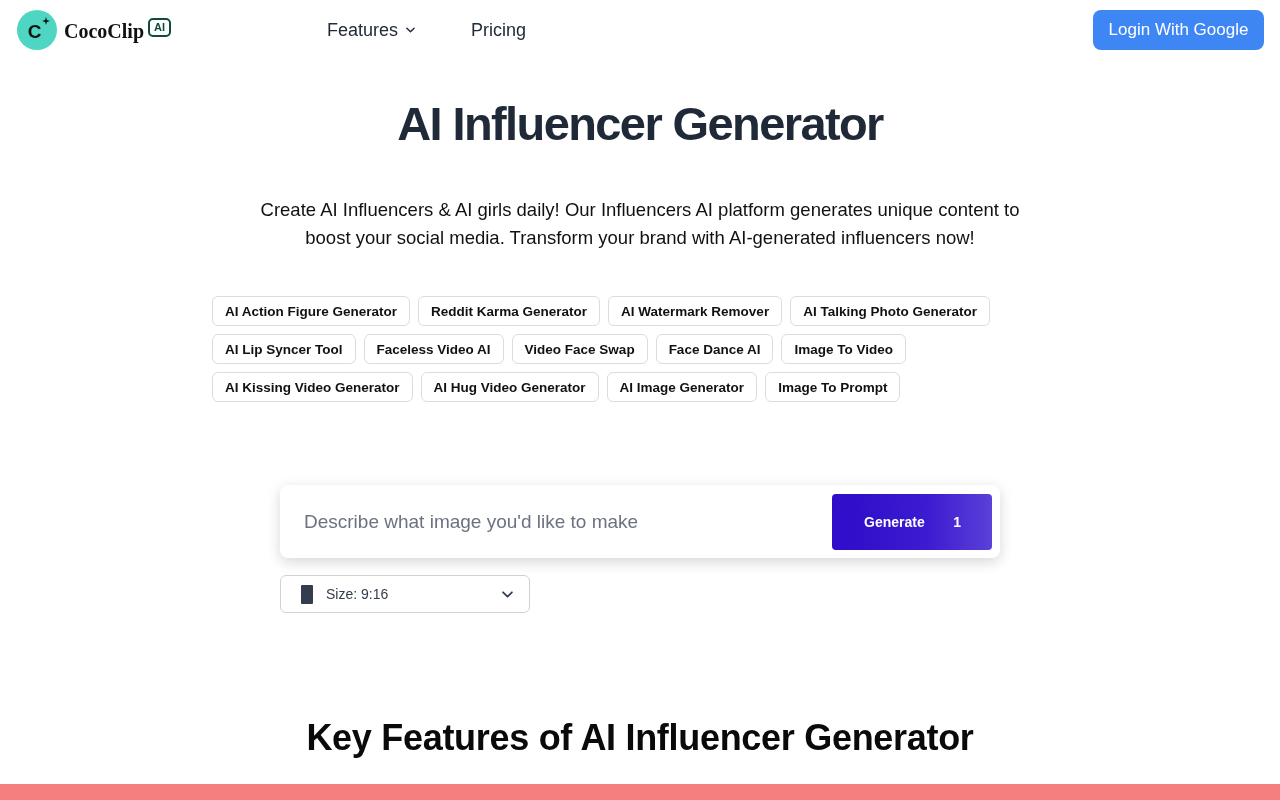 This screenshot has height=800, width=1280. Describe the element at coordinates (509, 311) in the screenshot. I see `tool-link: Reddit Karma Generator` at that location.